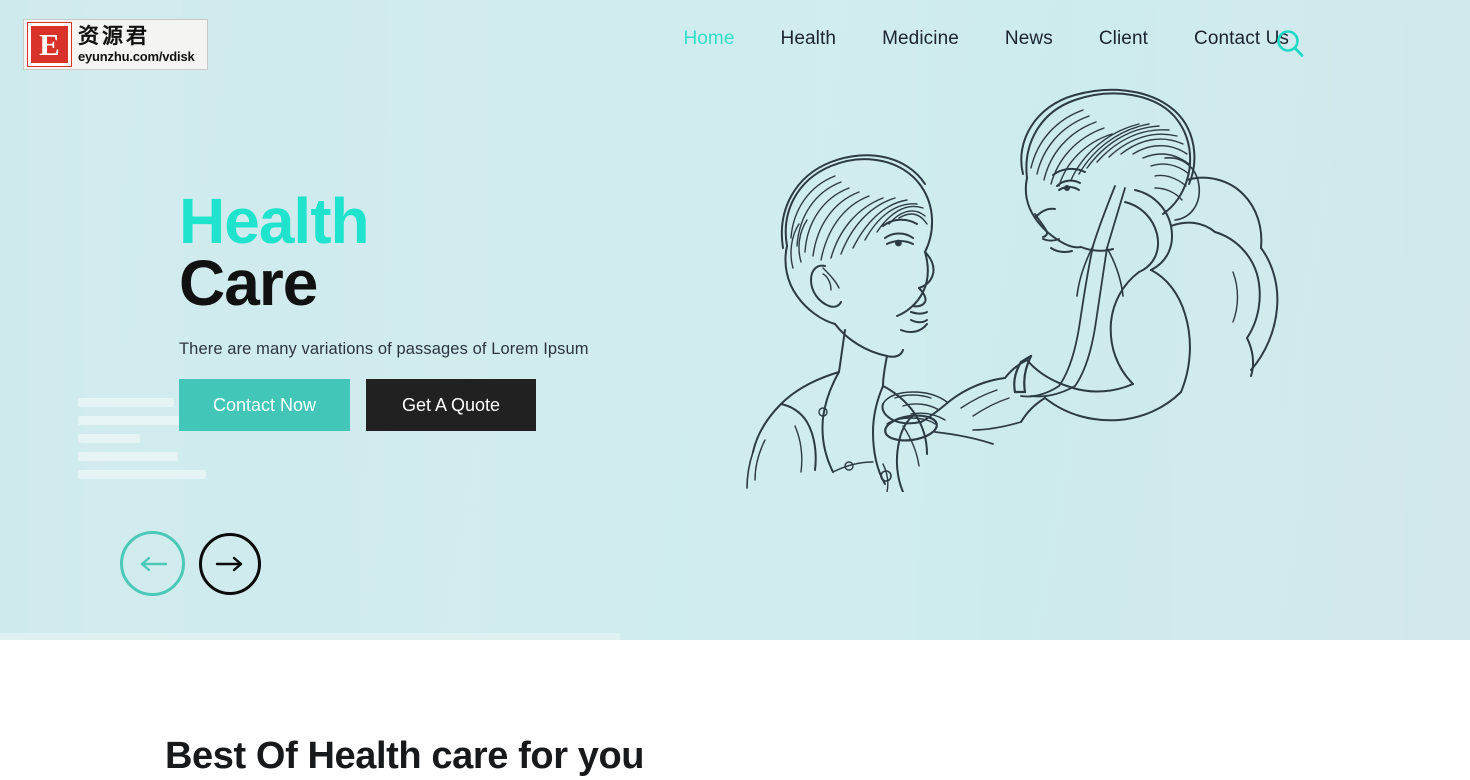  Describe the element at coordinates (310, 636) in the screenshot. I see `hero-bottom-edge` at that location.